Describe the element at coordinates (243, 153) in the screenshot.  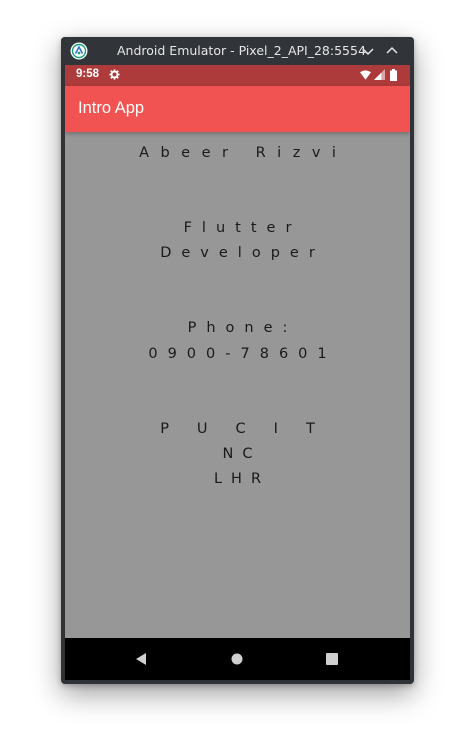
I see `name-text: Abeer Rizvi` at that location.